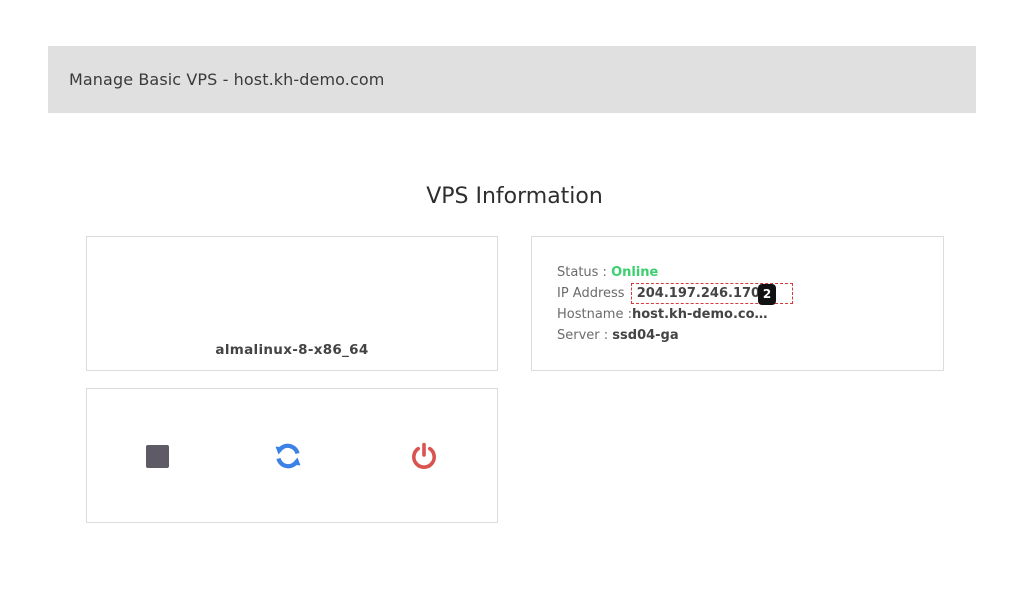 The height and width of the screenshot is (613, 1024). Describe the element at coordinates (675, 272) in the screenshot. I see `status-row: Status : Online` at that location.